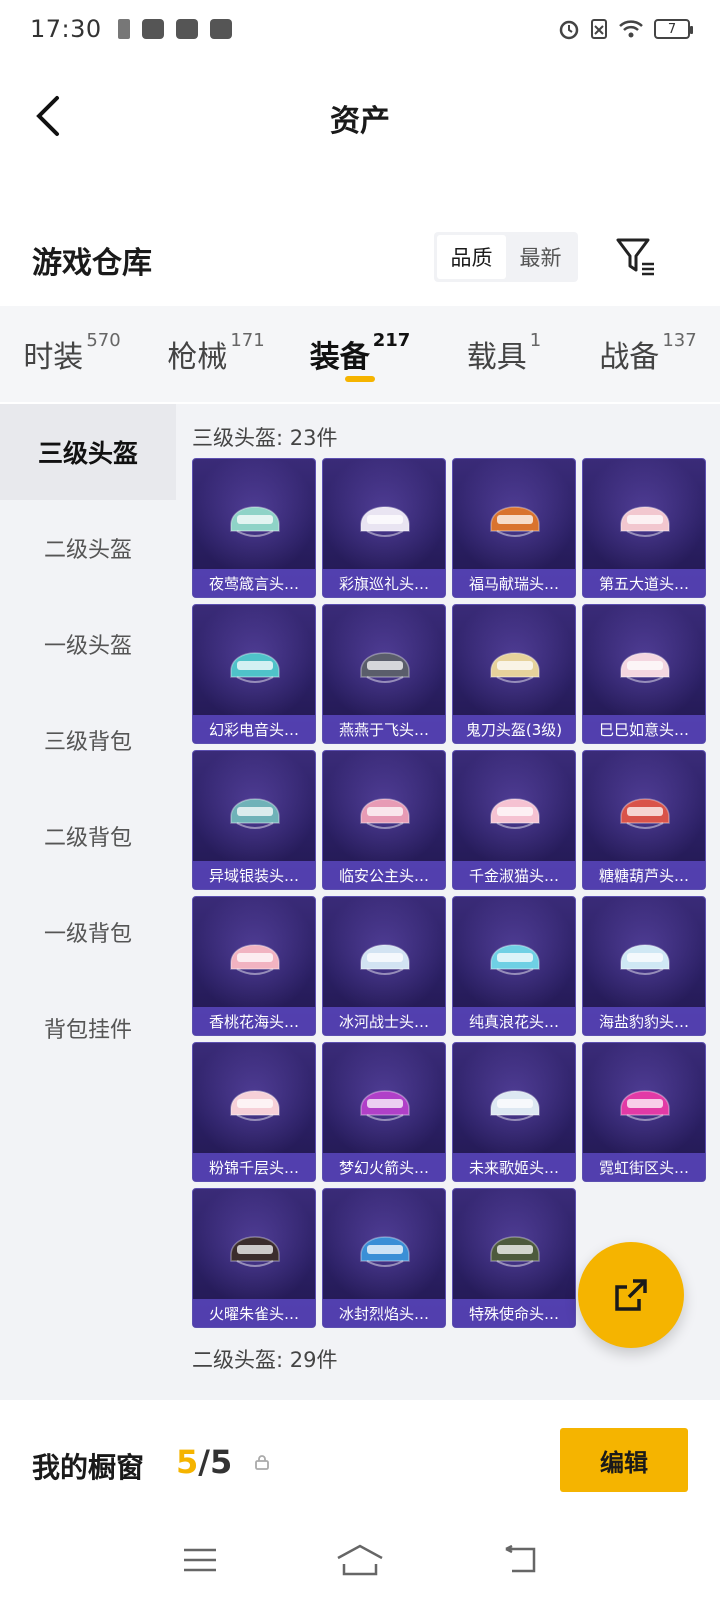 The width and height of the screenshot is (720, 1600). Describe the element at coordinates (339, 357) in the screenshot. I see `tab-label: 装备` at that location.